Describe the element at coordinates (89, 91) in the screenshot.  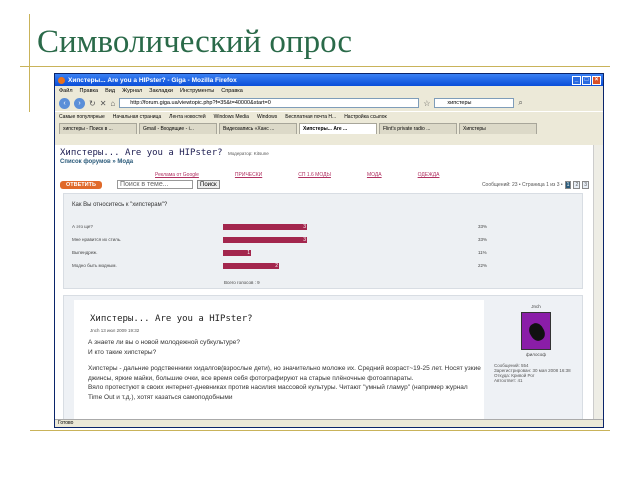
I see `menu-edit: Правка` at that location.